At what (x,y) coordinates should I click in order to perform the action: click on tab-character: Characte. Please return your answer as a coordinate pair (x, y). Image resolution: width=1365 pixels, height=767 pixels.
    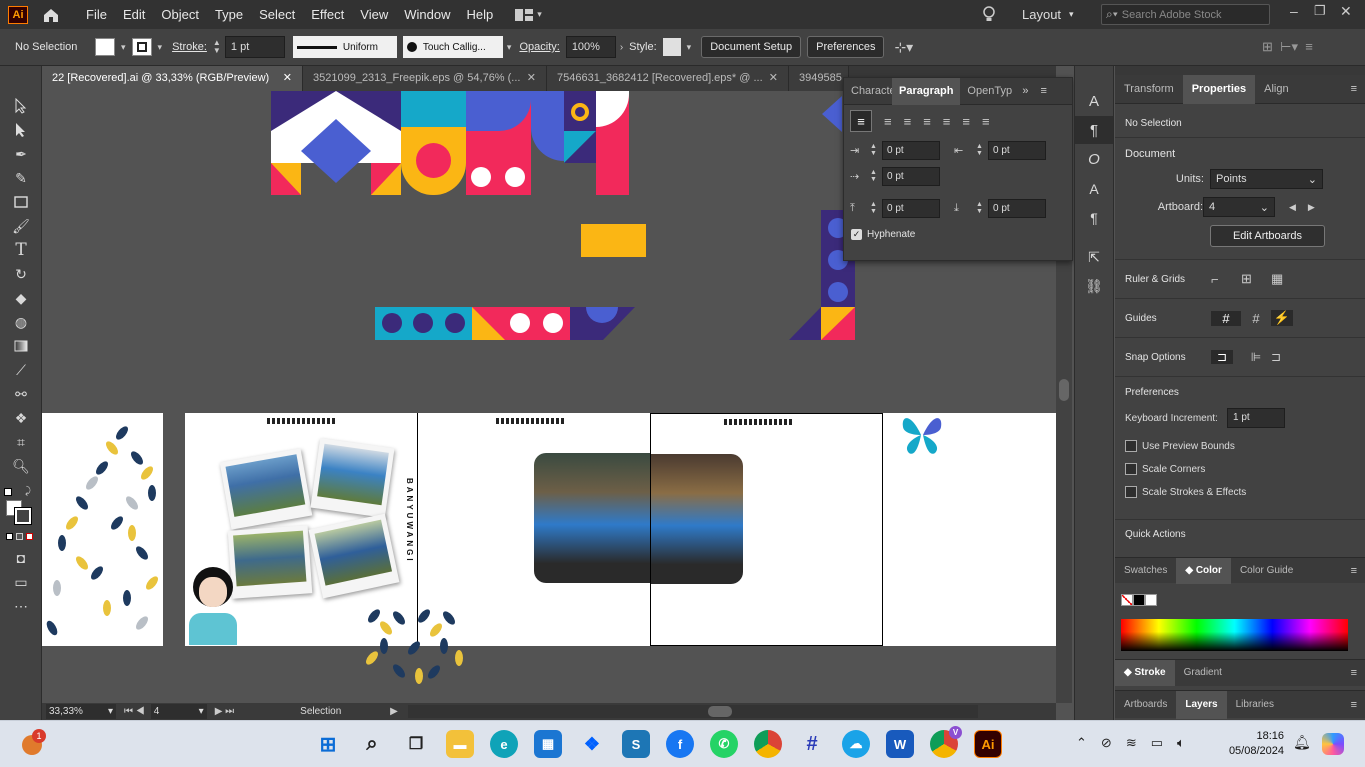
    Looking at the image, I should click on (868, 91).